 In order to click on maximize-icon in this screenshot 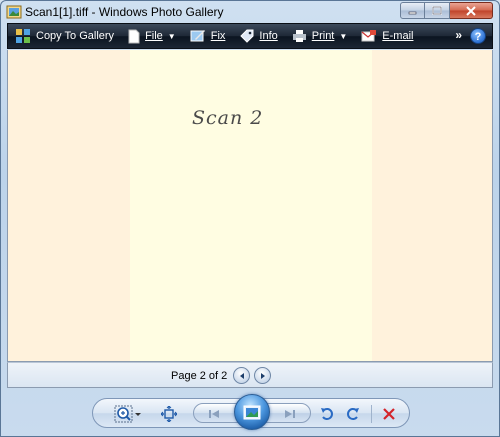, I will do `click(437, 10)`.